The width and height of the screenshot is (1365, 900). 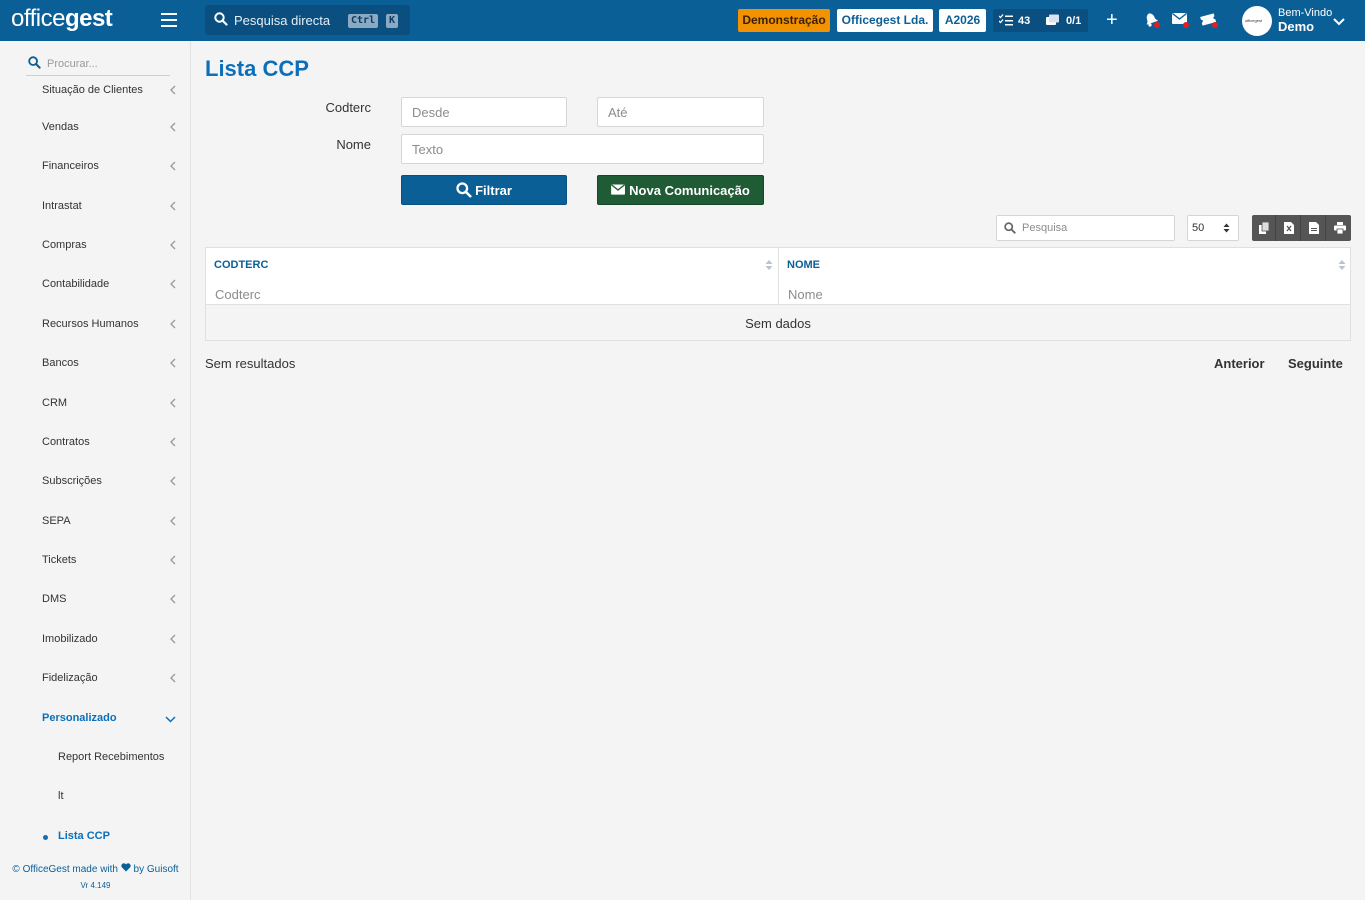 I want to click on codterc-to-input, so click(x=680, y=112).